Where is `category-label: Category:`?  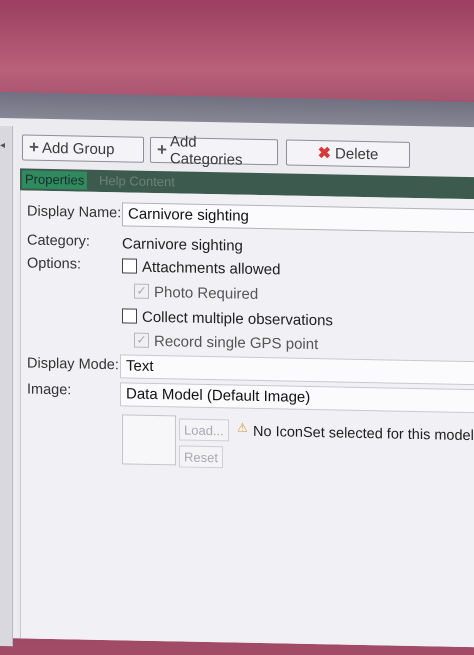 category-label: Category: is located at coordinates (58, 241).